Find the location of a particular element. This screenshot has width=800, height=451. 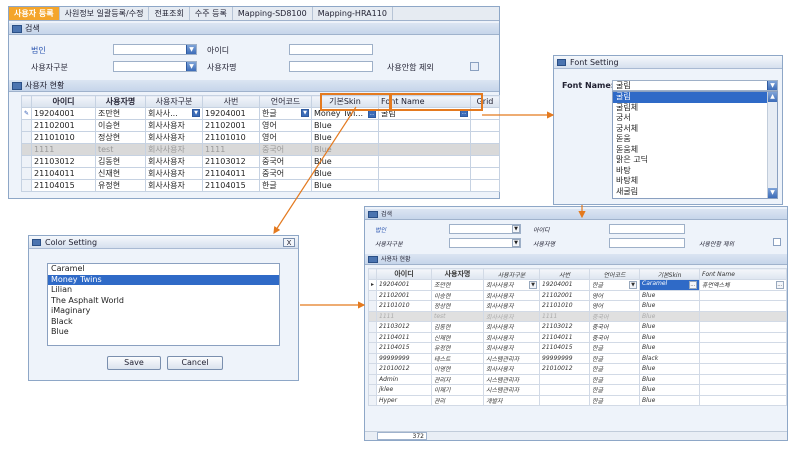

arrow-to-color-dialog is located at coordinates (315, 170).